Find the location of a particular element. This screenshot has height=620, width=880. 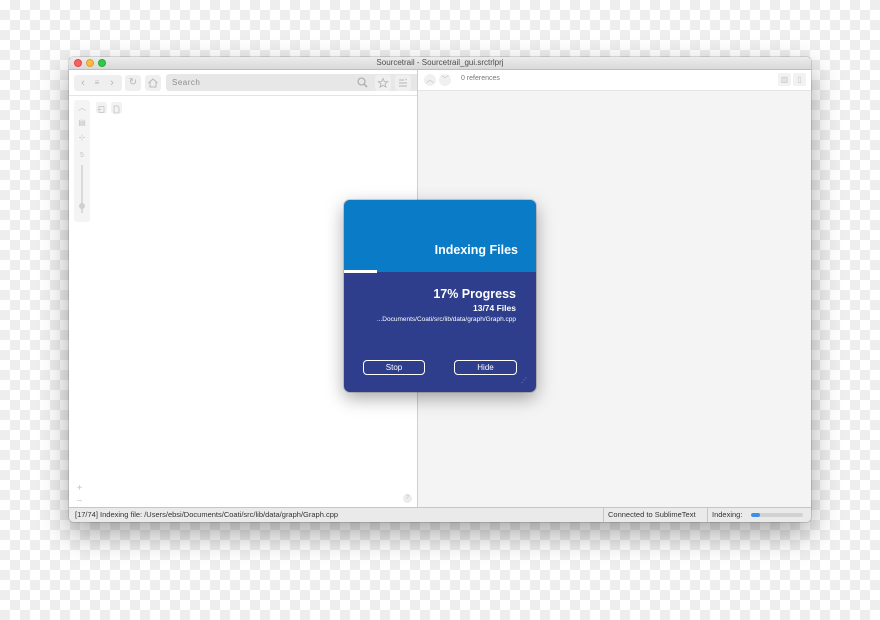

depth-slider-handle is located at coordinates (82, 206).